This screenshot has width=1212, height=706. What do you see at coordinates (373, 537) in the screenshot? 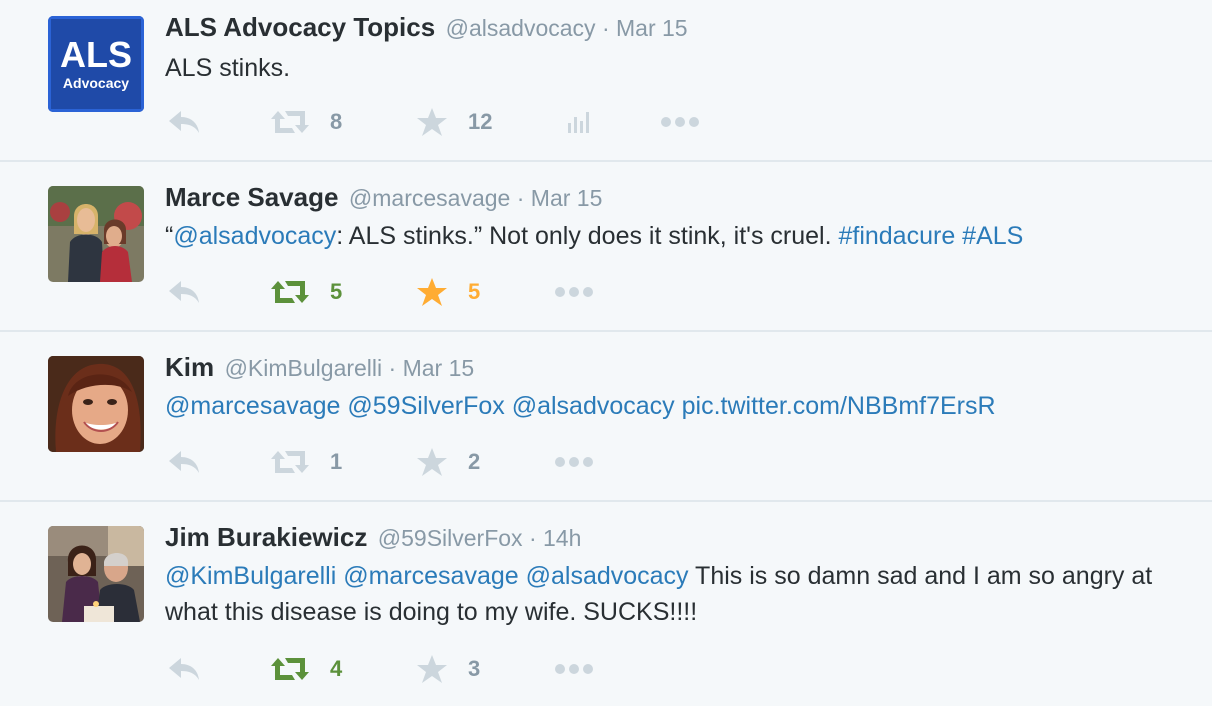
I see `tweet-header: Jim Burakiewicz @59SilverFox · 14h` at bounding box center [373, 537].